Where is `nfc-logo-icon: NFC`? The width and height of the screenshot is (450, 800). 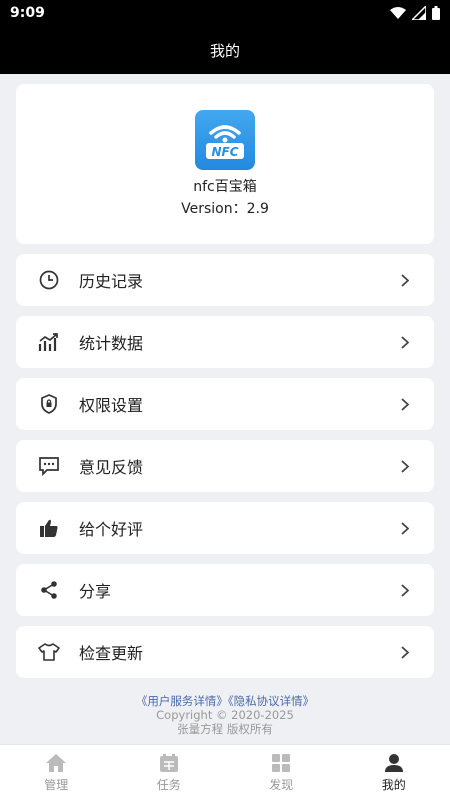 nfc-logo-icon: NFC is located at coordinates (225, 142).